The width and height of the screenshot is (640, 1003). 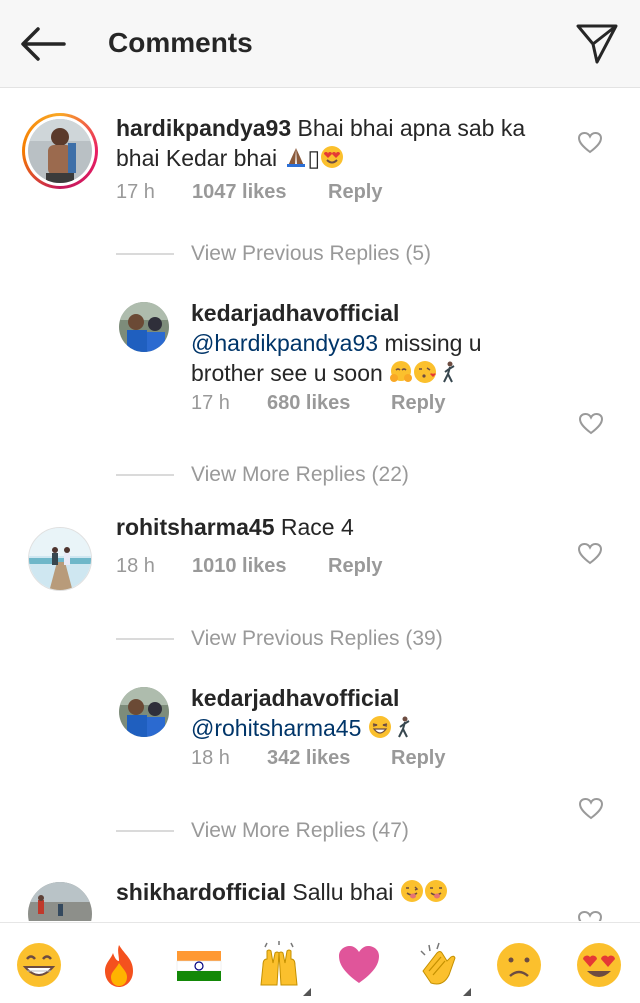 What do you see at coordinates (332, 157) in the screenshot?
I see `heart-eyes-icon` at bounding box center [332, 157].